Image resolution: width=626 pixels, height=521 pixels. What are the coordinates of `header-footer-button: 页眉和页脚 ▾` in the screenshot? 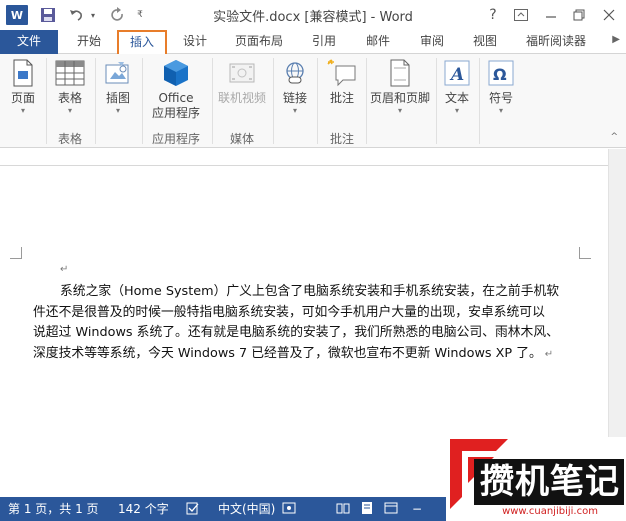 It's located at (400, 87).